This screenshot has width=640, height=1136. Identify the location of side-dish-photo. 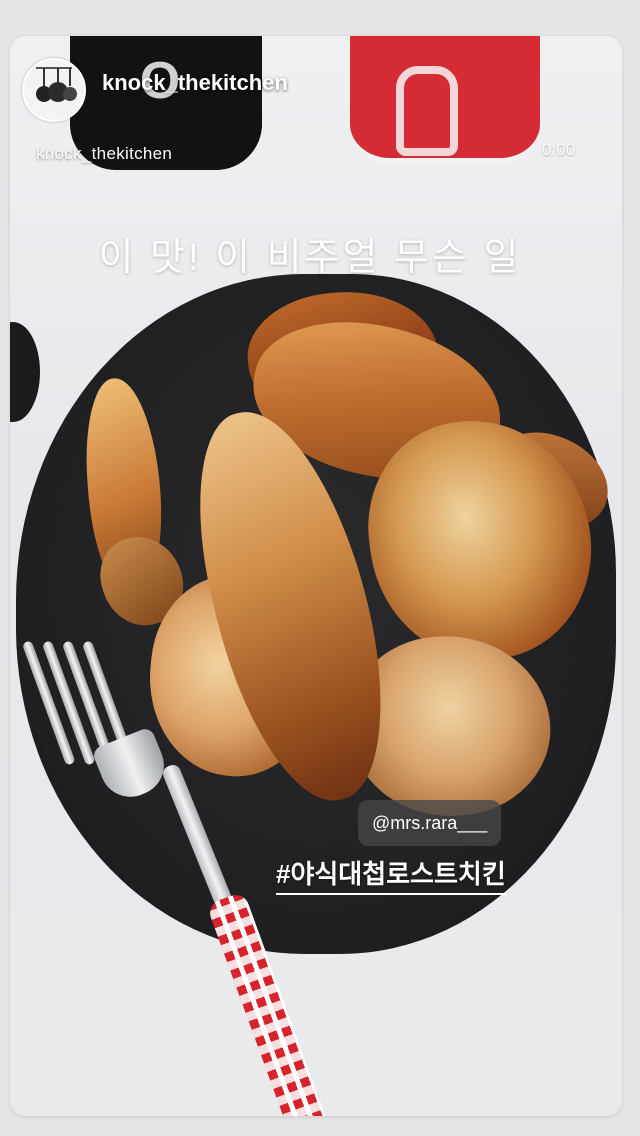
(25, 372).